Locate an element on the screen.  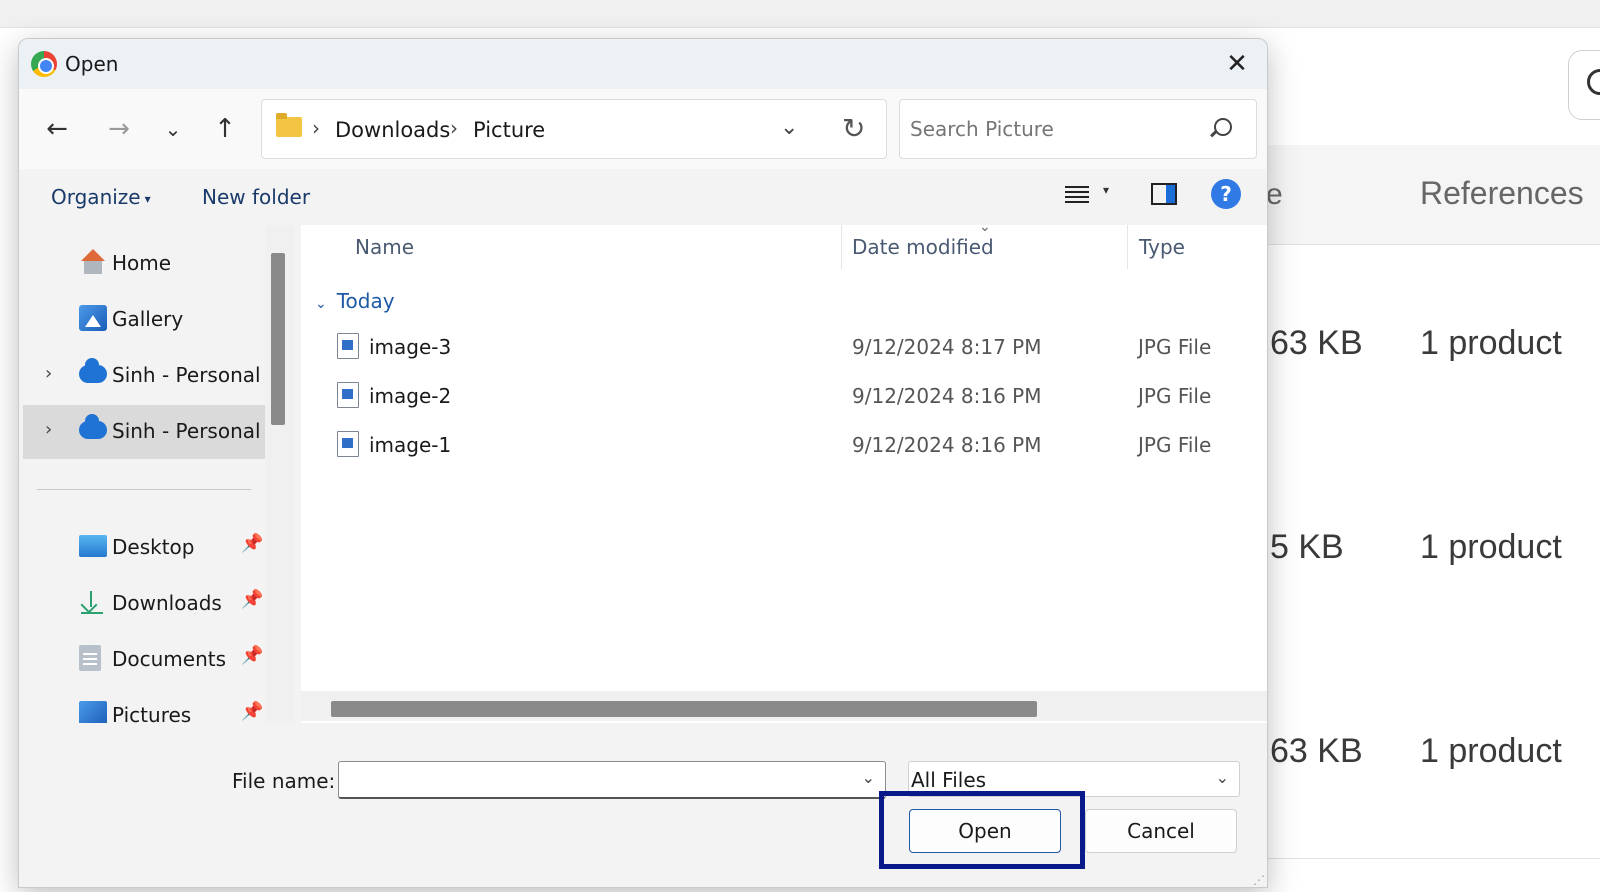
horizontal-scrollbar-thumb is located at coordinates (684, 709).